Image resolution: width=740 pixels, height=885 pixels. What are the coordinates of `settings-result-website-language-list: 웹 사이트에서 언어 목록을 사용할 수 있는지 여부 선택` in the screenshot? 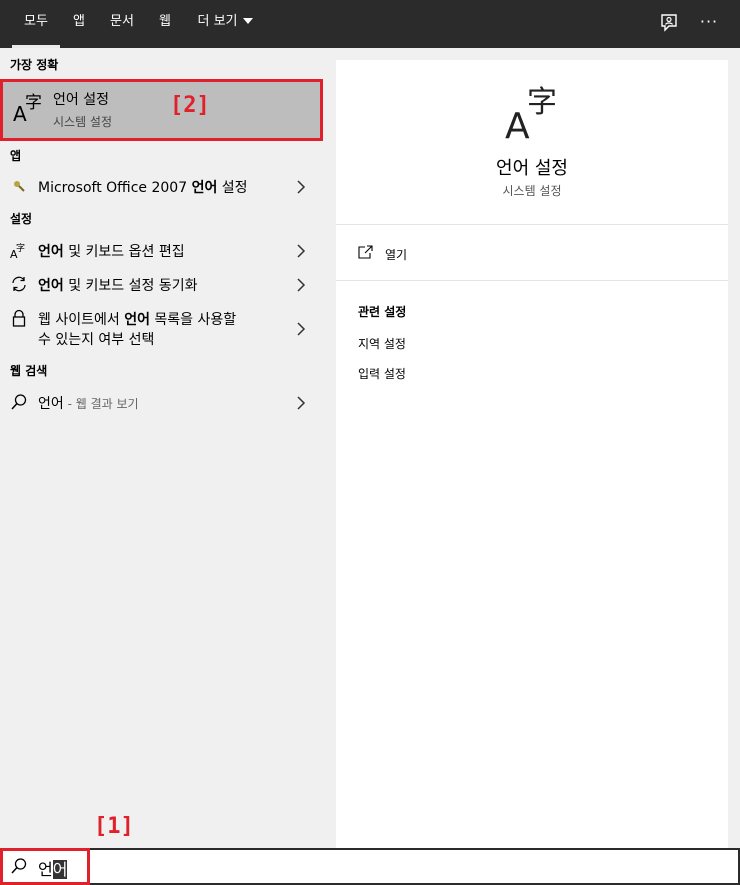 It's located at (161, 329).